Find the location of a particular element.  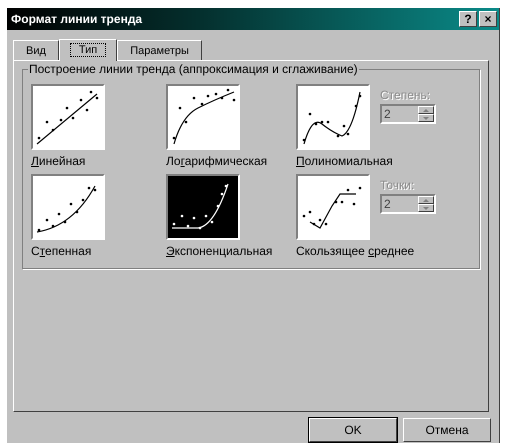

tab: Параметры is located at coordinates (159, 50).